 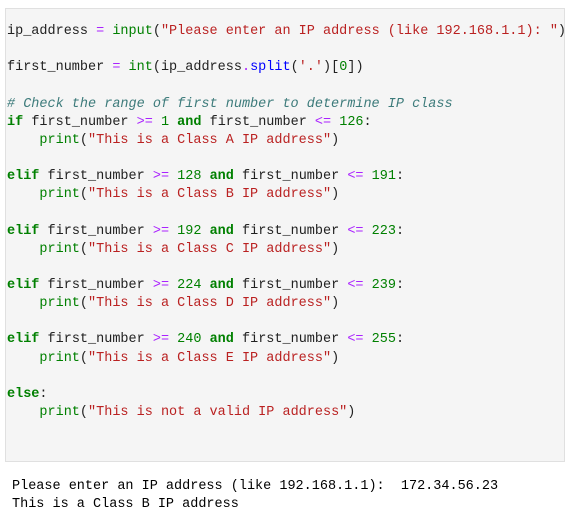 I want to click on output-result-line: This is a Class B IP address, so click(x=255, y=505).